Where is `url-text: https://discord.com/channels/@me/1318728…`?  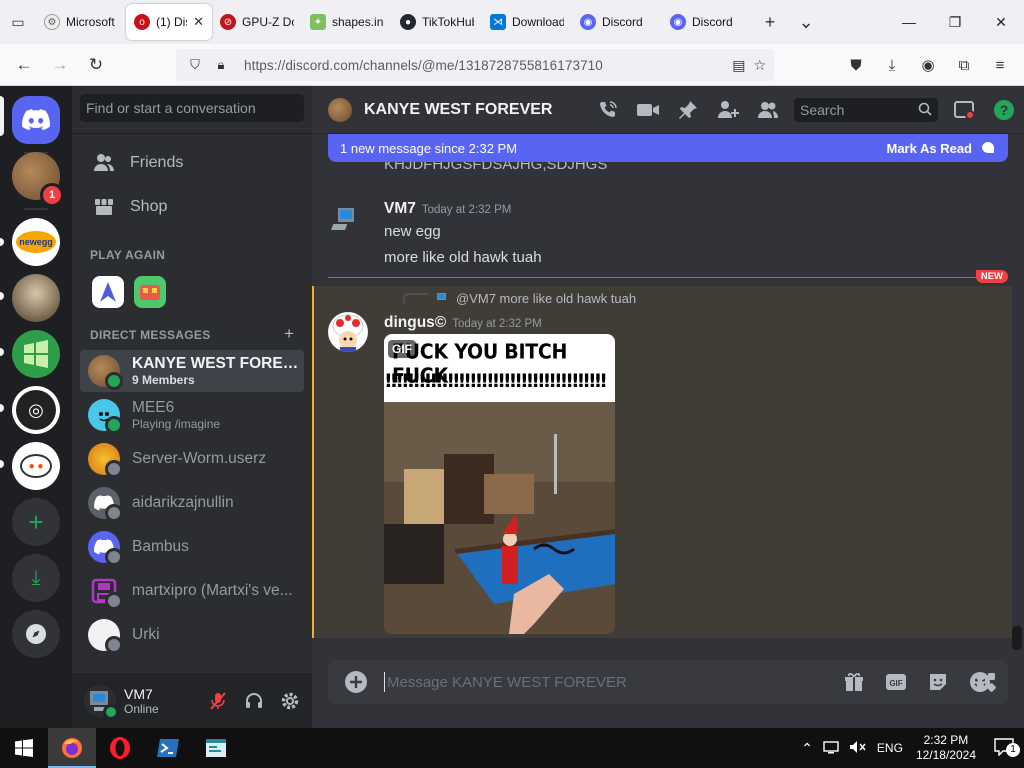 url-text: https://discord.com/channels/@me/1318728… is located at coordinates (423, 65).